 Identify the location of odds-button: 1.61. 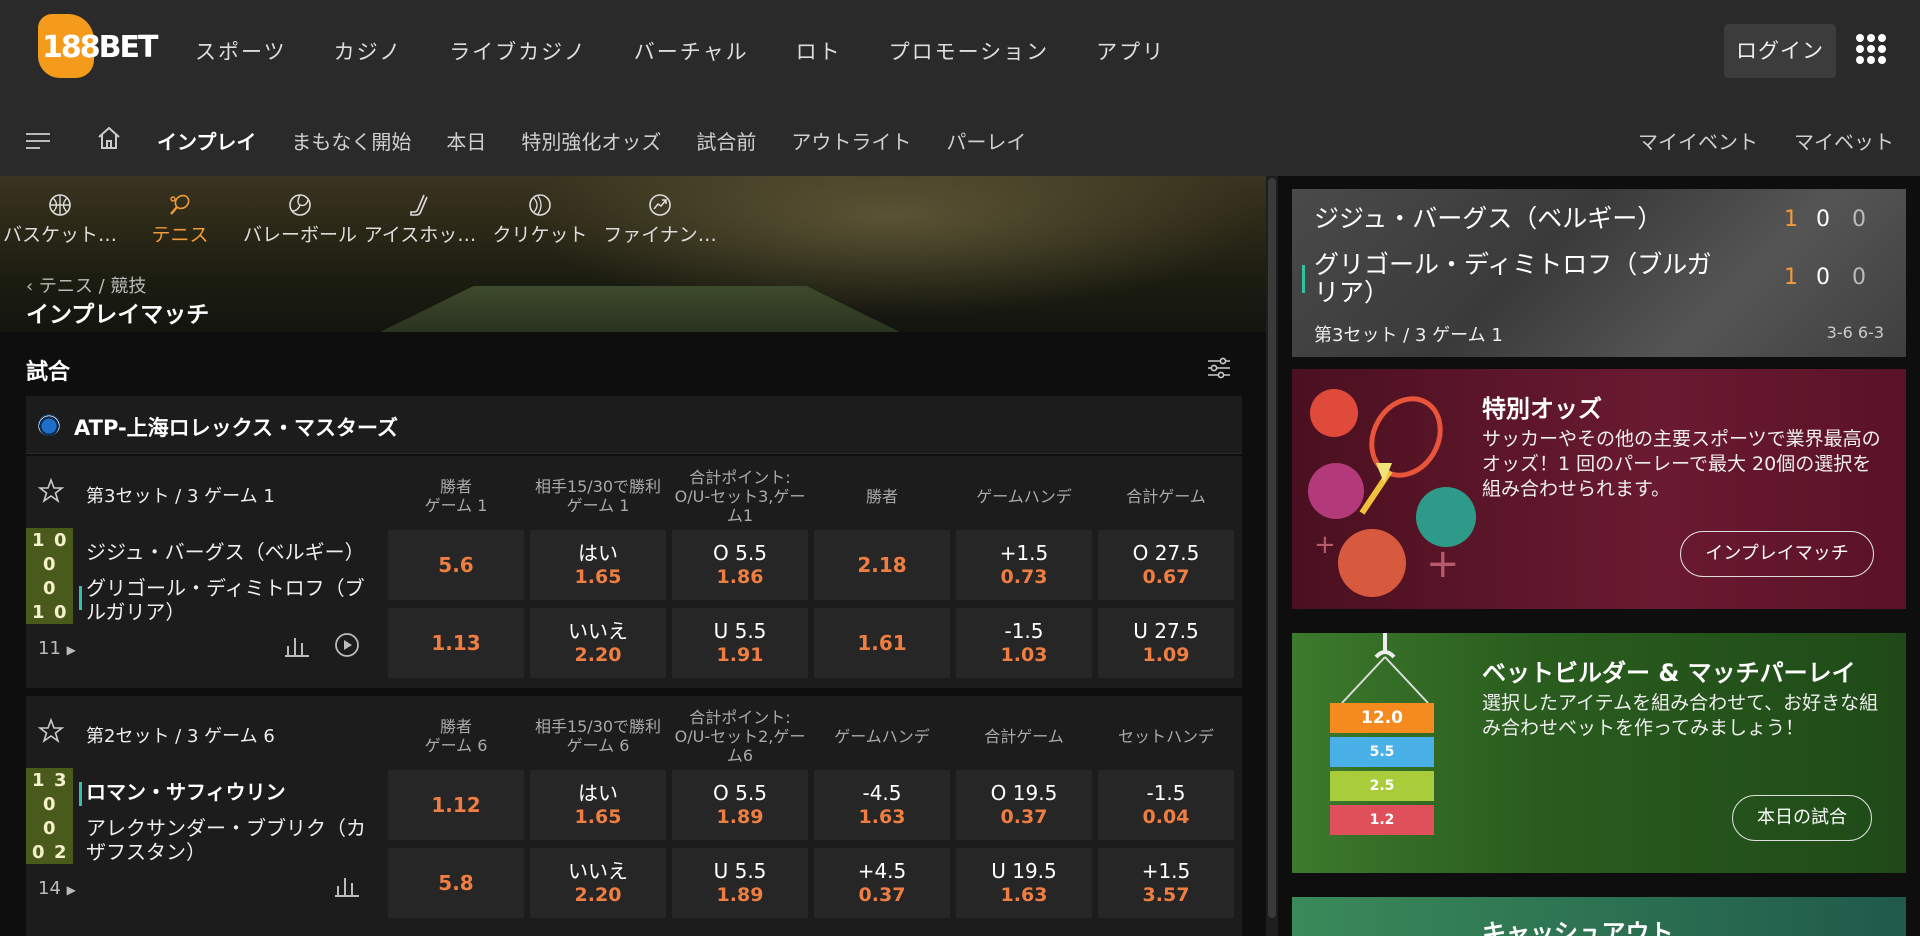
(882, 643).